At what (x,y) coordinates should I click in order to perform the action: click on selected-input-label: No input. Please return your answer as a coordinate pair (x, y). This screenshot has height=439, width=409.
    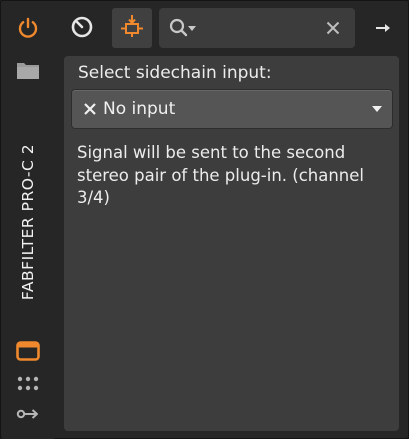
    Looking at the image, I should click on (139, 109).